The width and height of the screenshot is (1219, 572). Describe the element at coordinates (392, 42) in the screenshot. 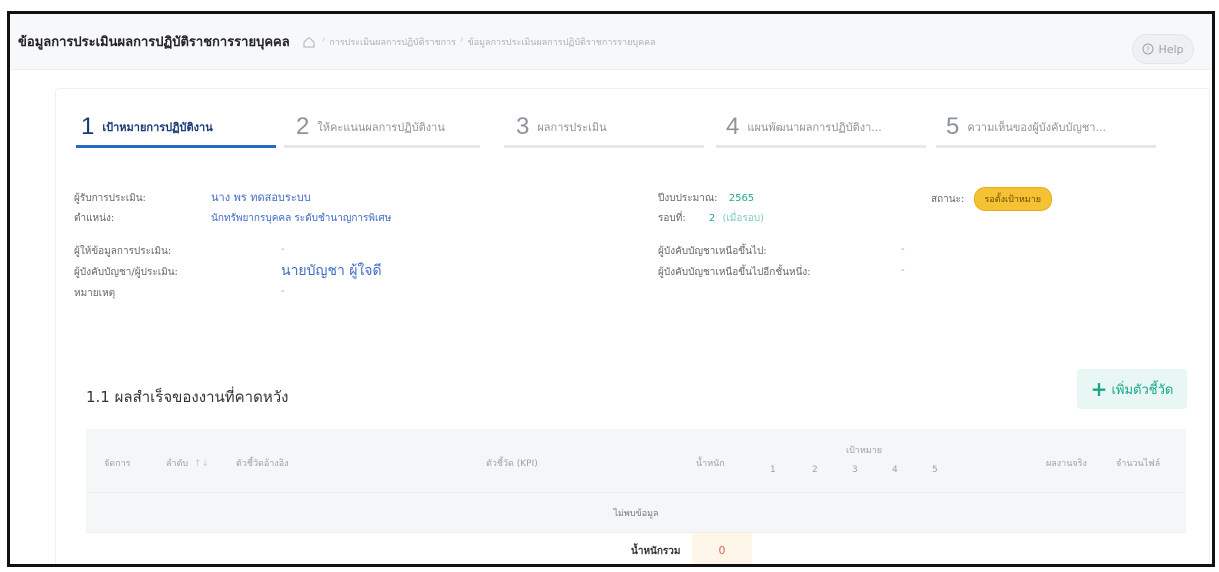

I see `breadcrumb-item-performance: การประเมินผลการปฏิบัติราชการ` at that location.